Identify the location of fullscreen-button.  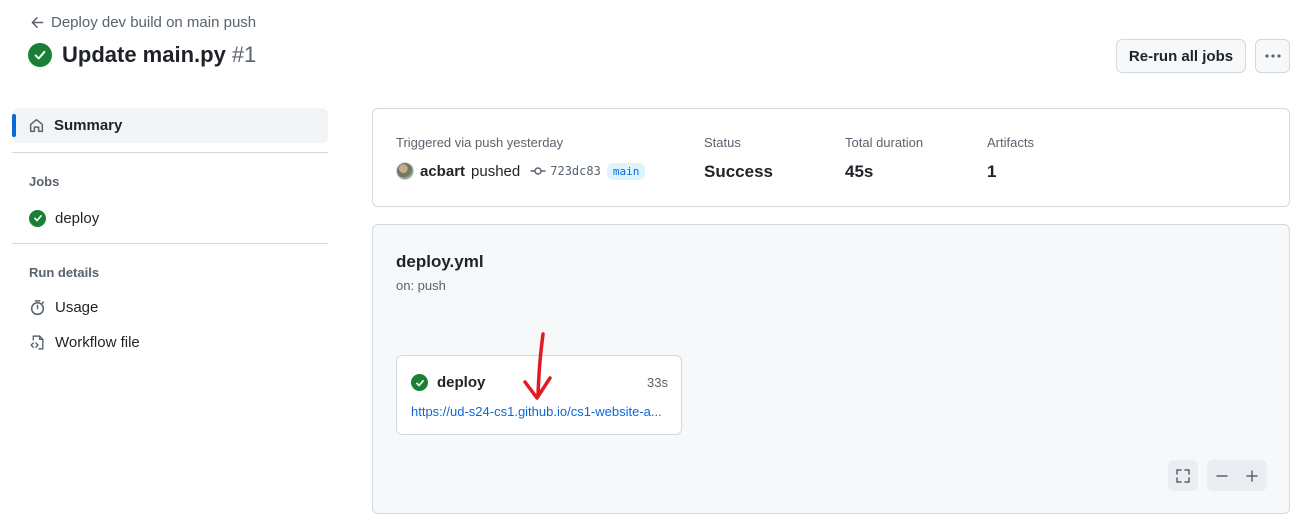
(1183, 475).